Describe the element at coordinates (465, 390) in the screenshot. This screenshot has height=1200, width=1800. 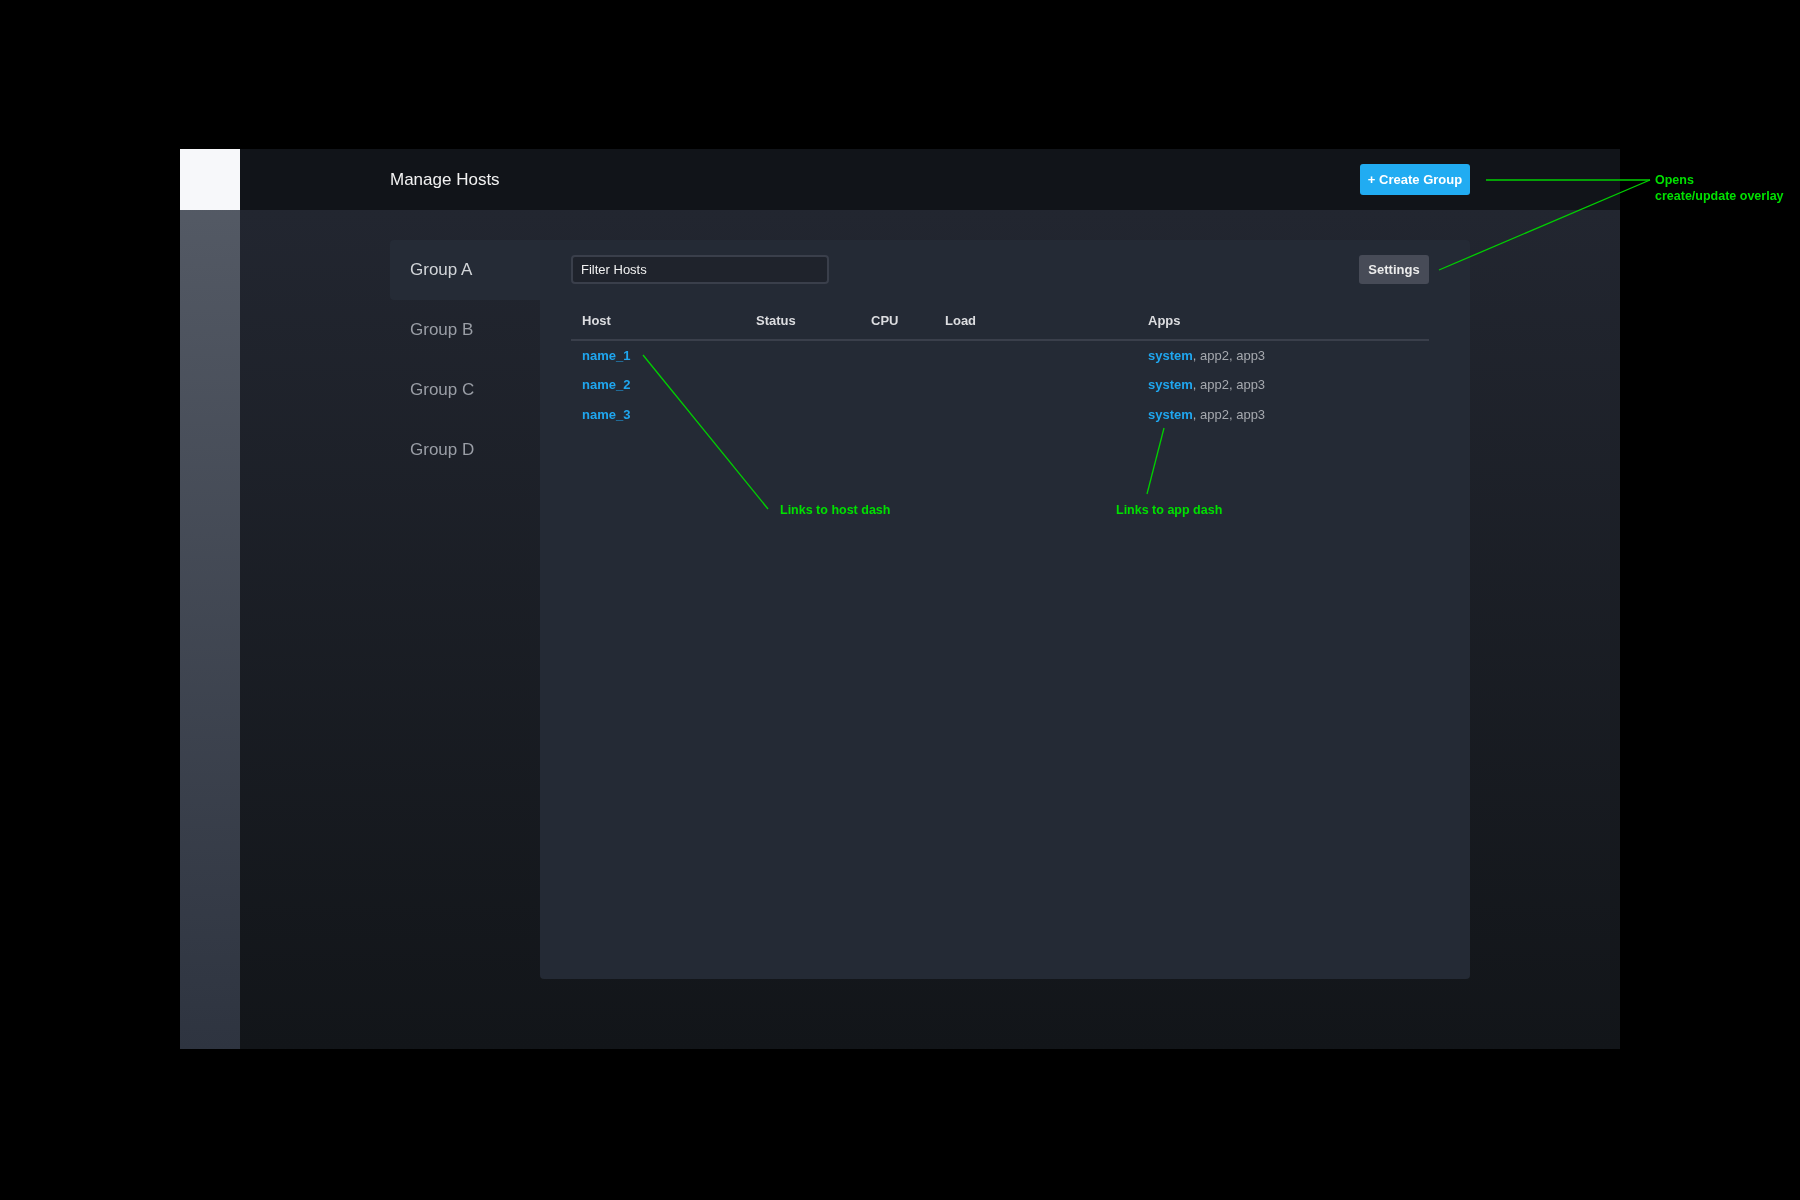
I see `group-tab: Group C` at that location.